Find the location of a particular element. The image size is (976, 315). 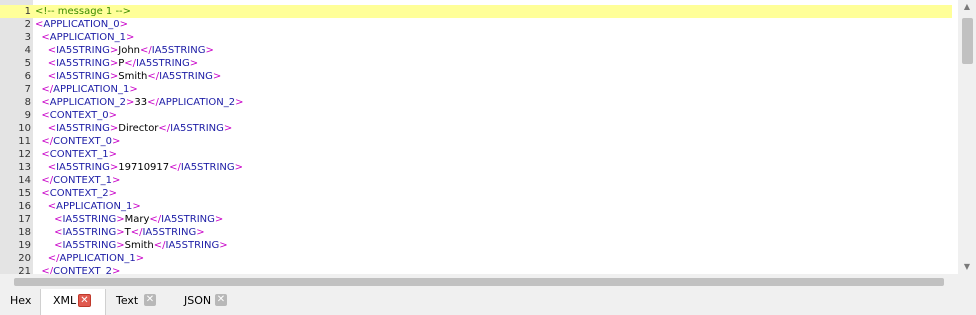

code-line: 7 </APPLICATION_1> is located at coordinates (476, 89).